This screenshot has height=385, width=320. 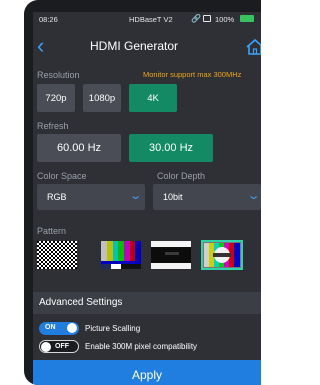 What do you see at coordinates (225, 19) in the screenshot?
I see `battery-percent: 100%` at bounding box center [225, 19].